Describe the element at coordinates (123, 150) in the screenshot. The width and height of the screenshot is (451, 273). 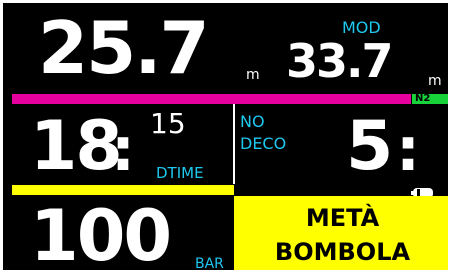
I see `dive-time-colon: :` at that location.